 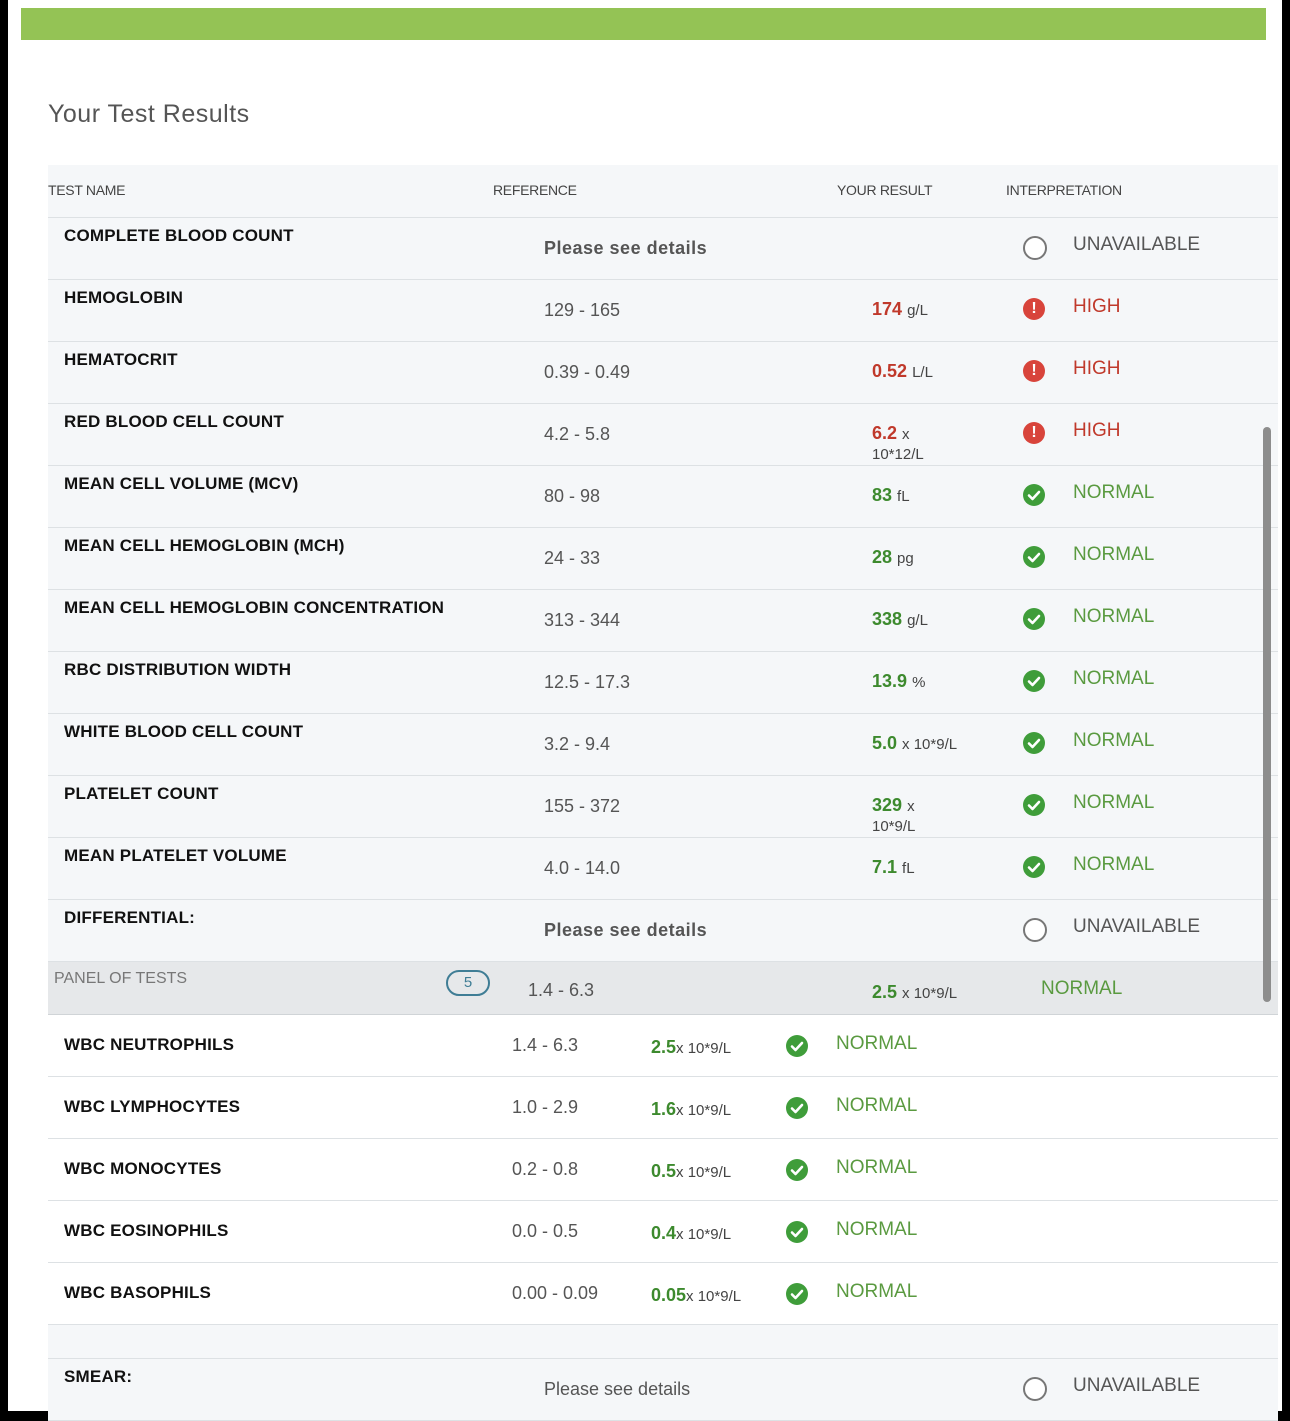 What do you see at coordinates (917, 620) in the screenshot?
I see `result-unit: g/L` at bounding box center [917, 620].